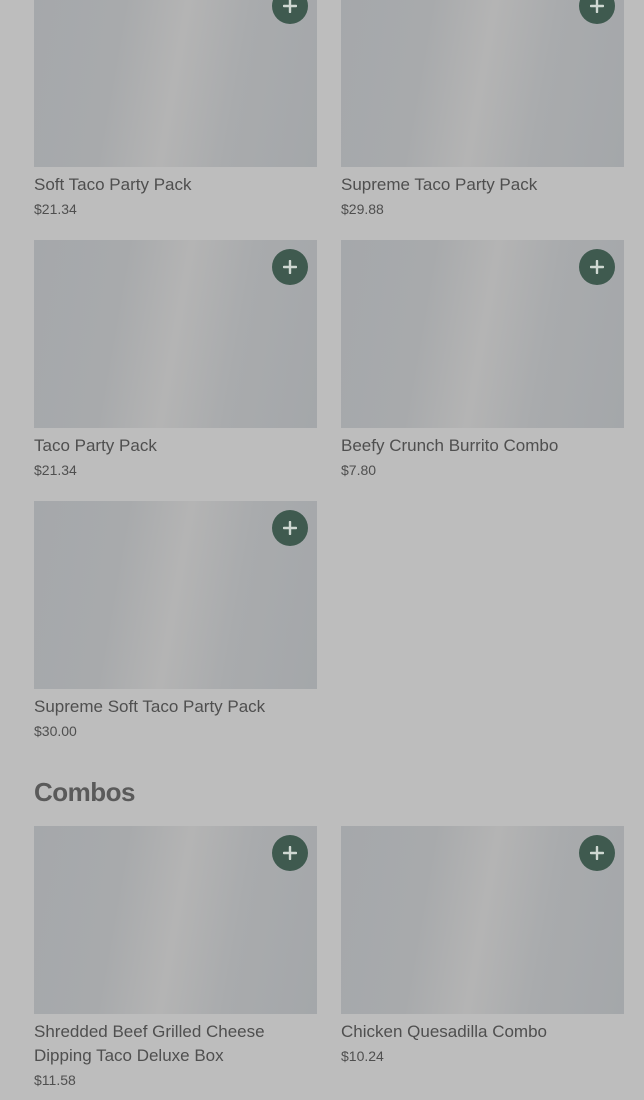 Image resolution: width=644 pixels, height=1100 pixels. I want to click on menu-item-name: Supreme Soft Taco Party Pack, so click(175, 707).